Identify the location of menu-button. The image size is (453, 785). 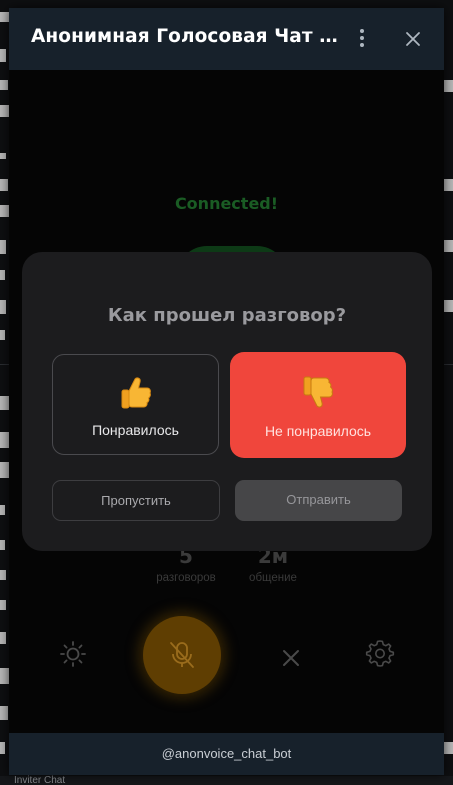
(362, 39).